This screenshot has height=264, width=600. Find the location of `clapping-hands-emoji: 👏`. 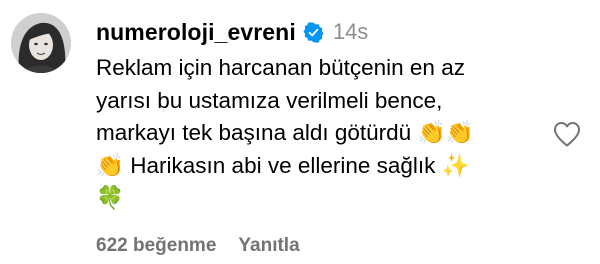

clapping-hands-emoji: 👏 is located at coordinates (110, 165).